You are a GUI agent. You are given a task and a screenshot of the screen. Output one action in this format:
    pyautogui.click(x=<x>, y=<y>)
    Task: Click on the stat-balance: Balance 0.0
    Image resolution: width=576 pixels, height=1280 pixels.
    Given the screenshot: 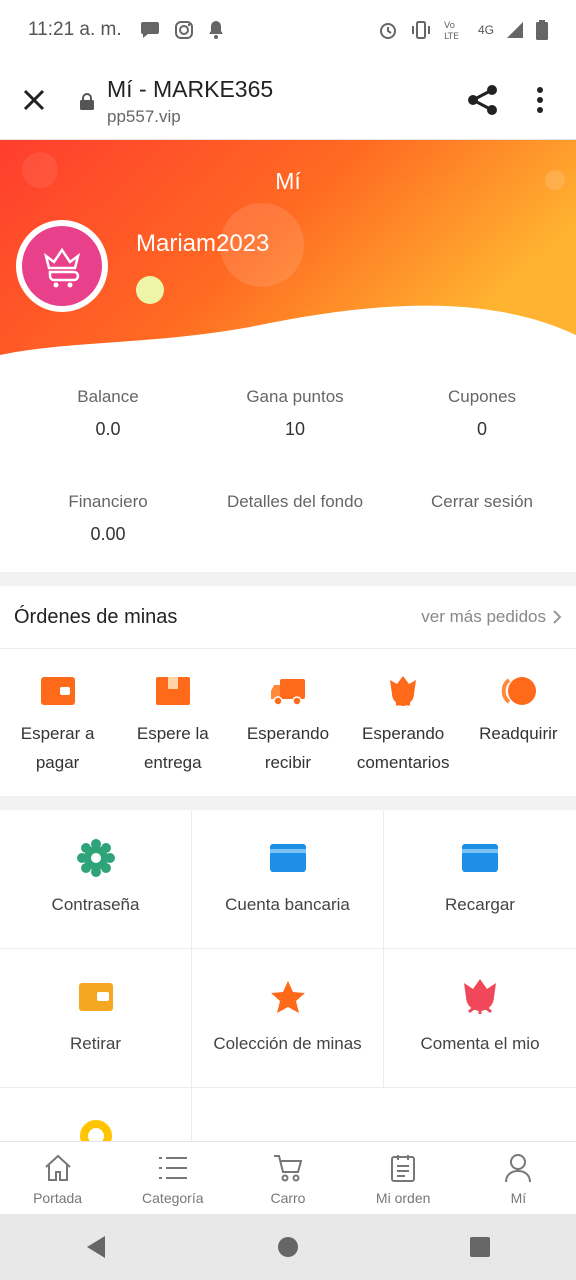 What is the action you would take?
    pyautogui.click(x=108, y=413)
    